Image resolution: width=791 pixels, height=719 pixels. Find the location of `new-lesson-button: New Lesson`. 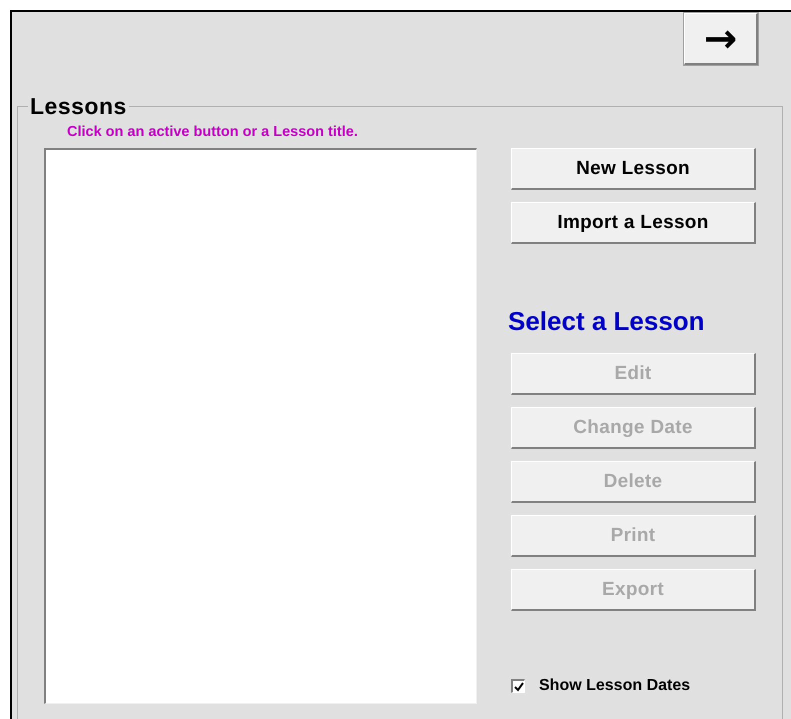

new-lesson-button: New Lesson is located at coordinates (633, 169).